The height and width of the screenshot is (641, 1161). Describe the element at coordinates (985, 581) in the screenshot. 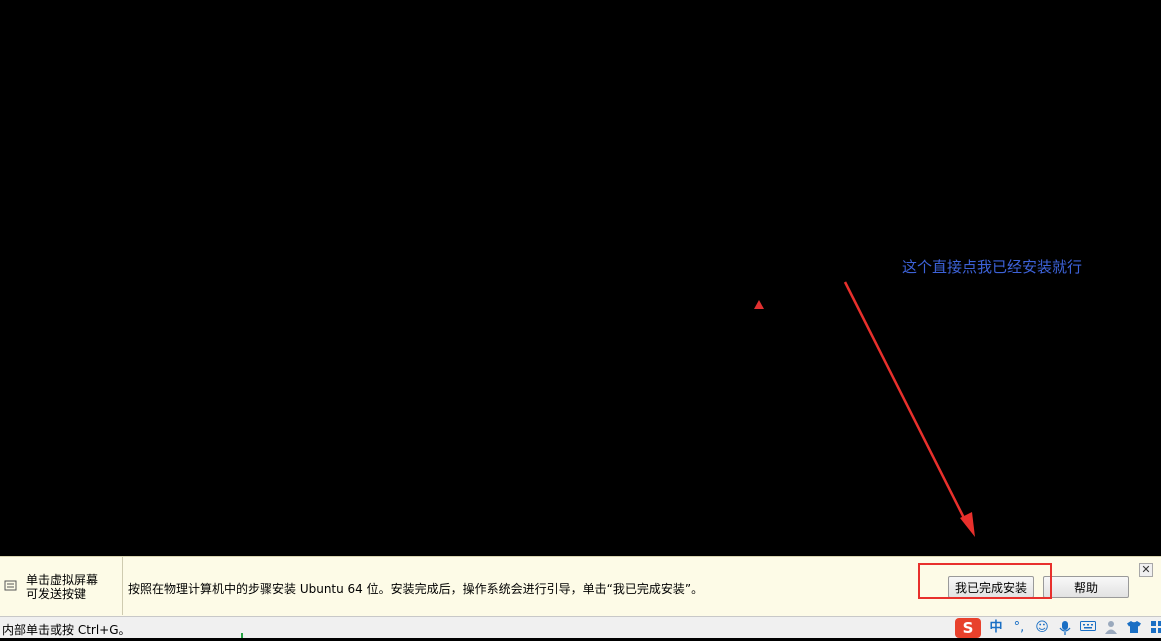

I see `highlight-box` at that location.